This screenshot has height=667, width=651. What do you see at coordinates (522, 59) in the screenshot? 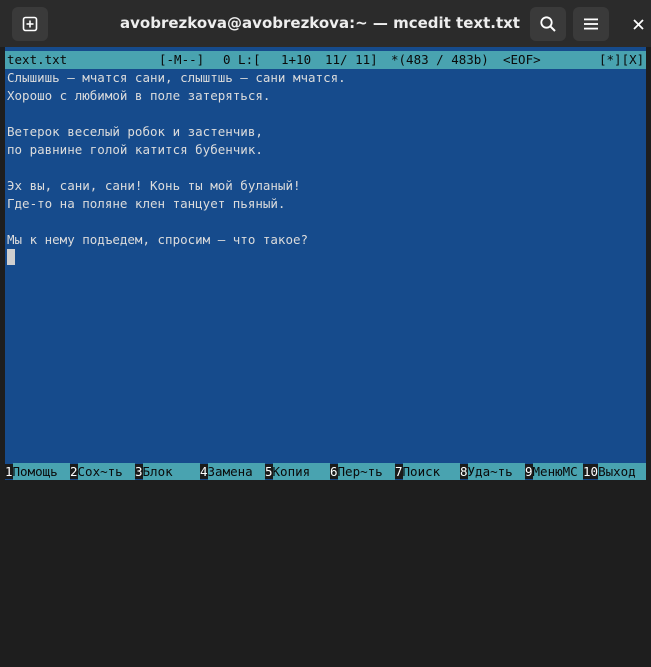
I see `status-eof: <EOF>` at bounding box center [522, 59].